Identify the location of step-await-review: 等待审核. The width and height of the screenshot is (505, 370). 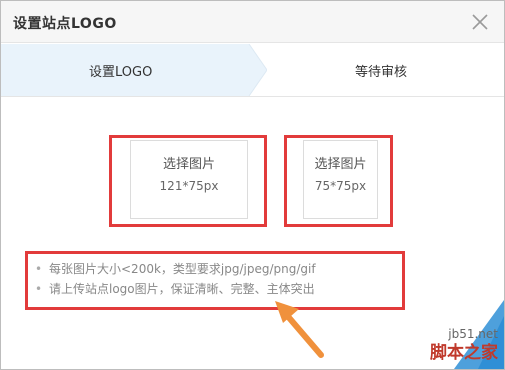
(381, 72).